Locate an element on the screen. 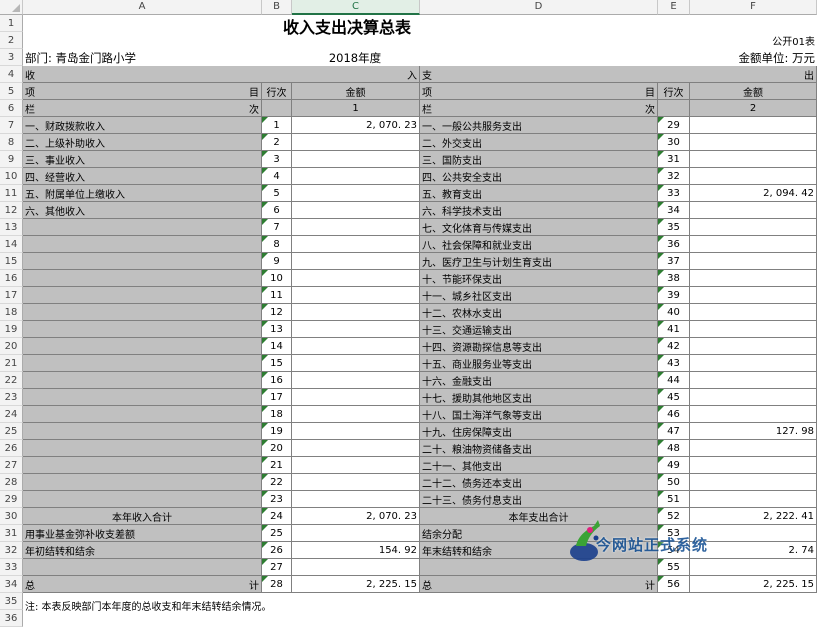 The height and width of the screenshot is (633, 817). row-header: 33 is located at coordinates (11, 567).